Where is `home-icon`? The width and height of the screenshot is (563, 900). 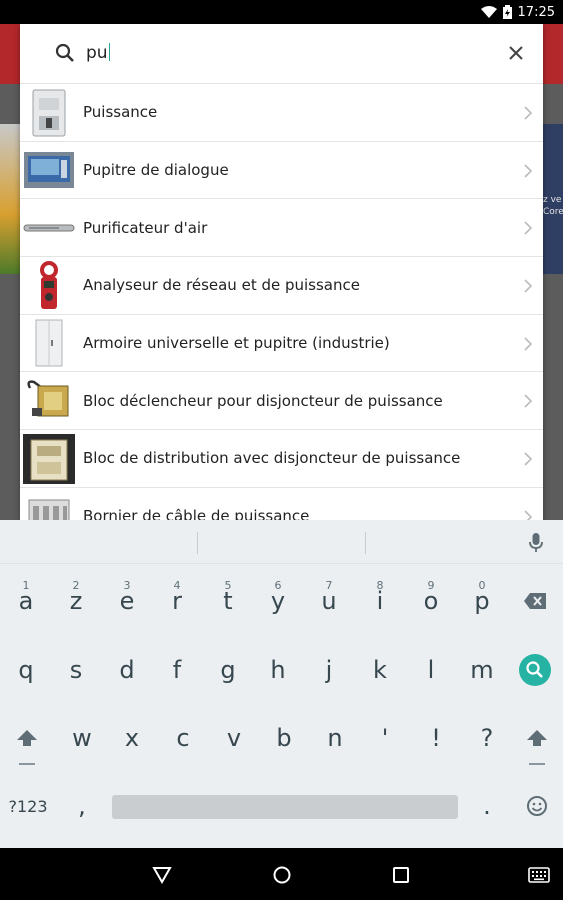 home-icon is located at coordinates (282, 875).